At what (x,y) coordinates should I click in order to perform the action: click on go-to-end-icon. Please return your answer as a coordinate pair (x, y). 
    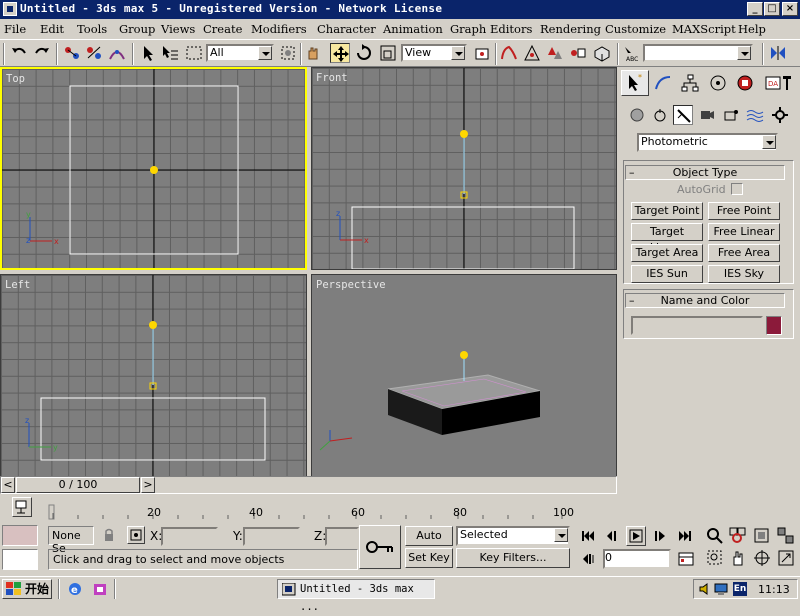
    Looking at the image, I should click on (685, 536).